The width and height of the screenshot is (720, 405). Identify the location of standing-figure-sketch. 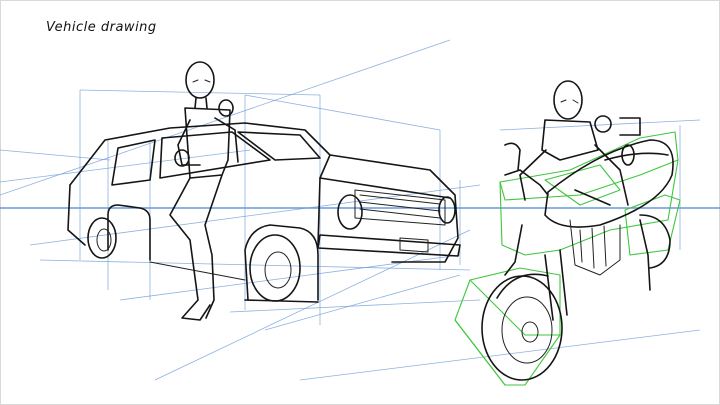
(204, 191).